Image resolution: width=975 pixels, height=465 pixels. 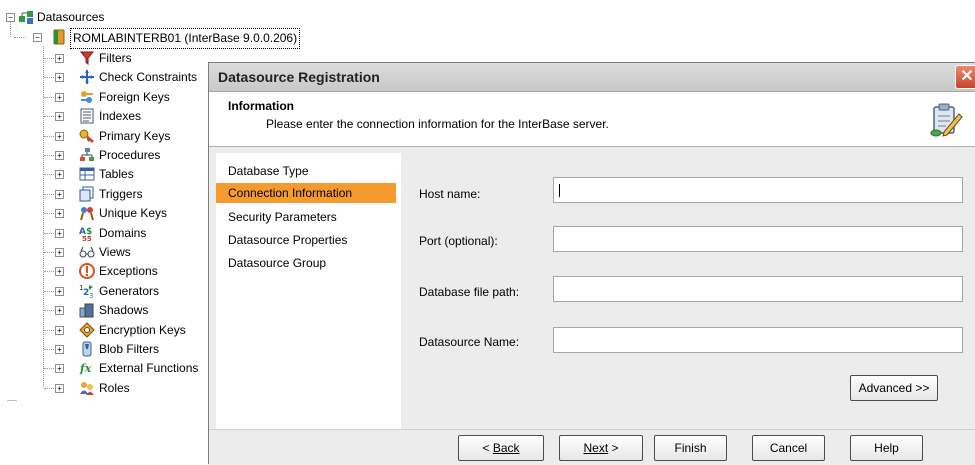 I want to click on tables-icon, so click(x=87, y=174).